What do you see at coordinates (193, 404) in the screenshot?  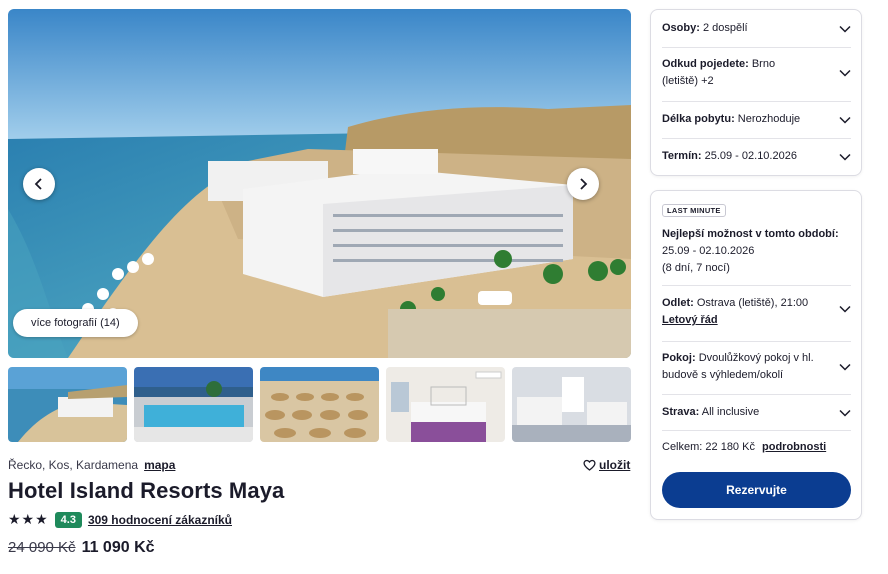 I see `thumbnail-pool` at bounding box center [193, 404].